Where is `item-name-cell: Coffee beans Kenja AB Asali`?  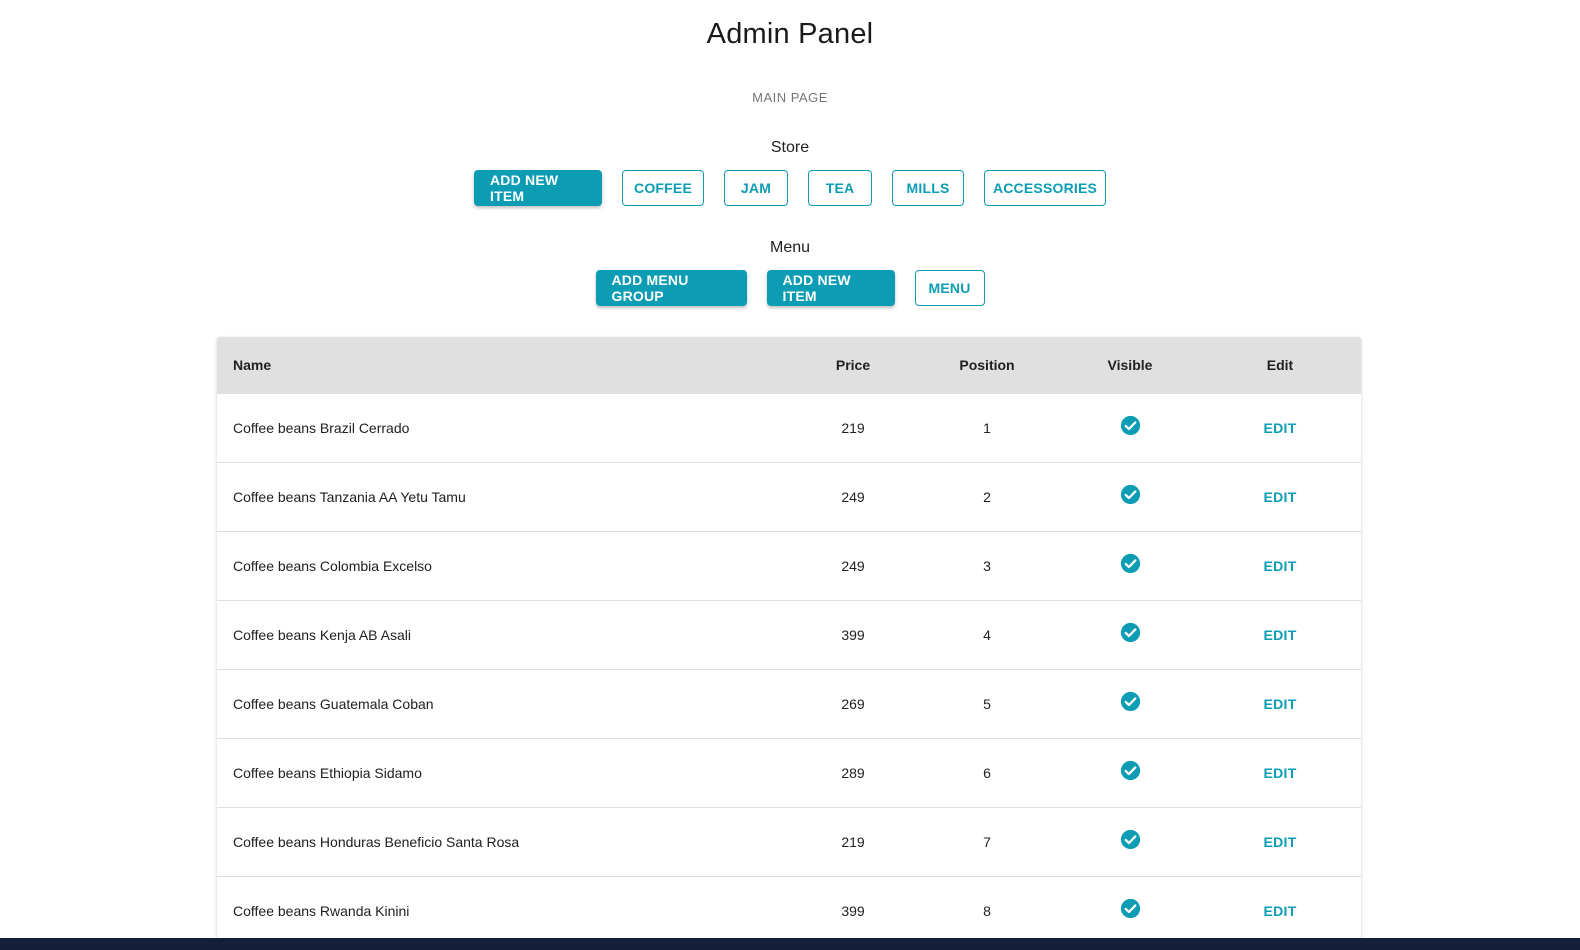 item-name-cell: Coffee beans Kenja AB Asali is located at coordinates (322, 634).